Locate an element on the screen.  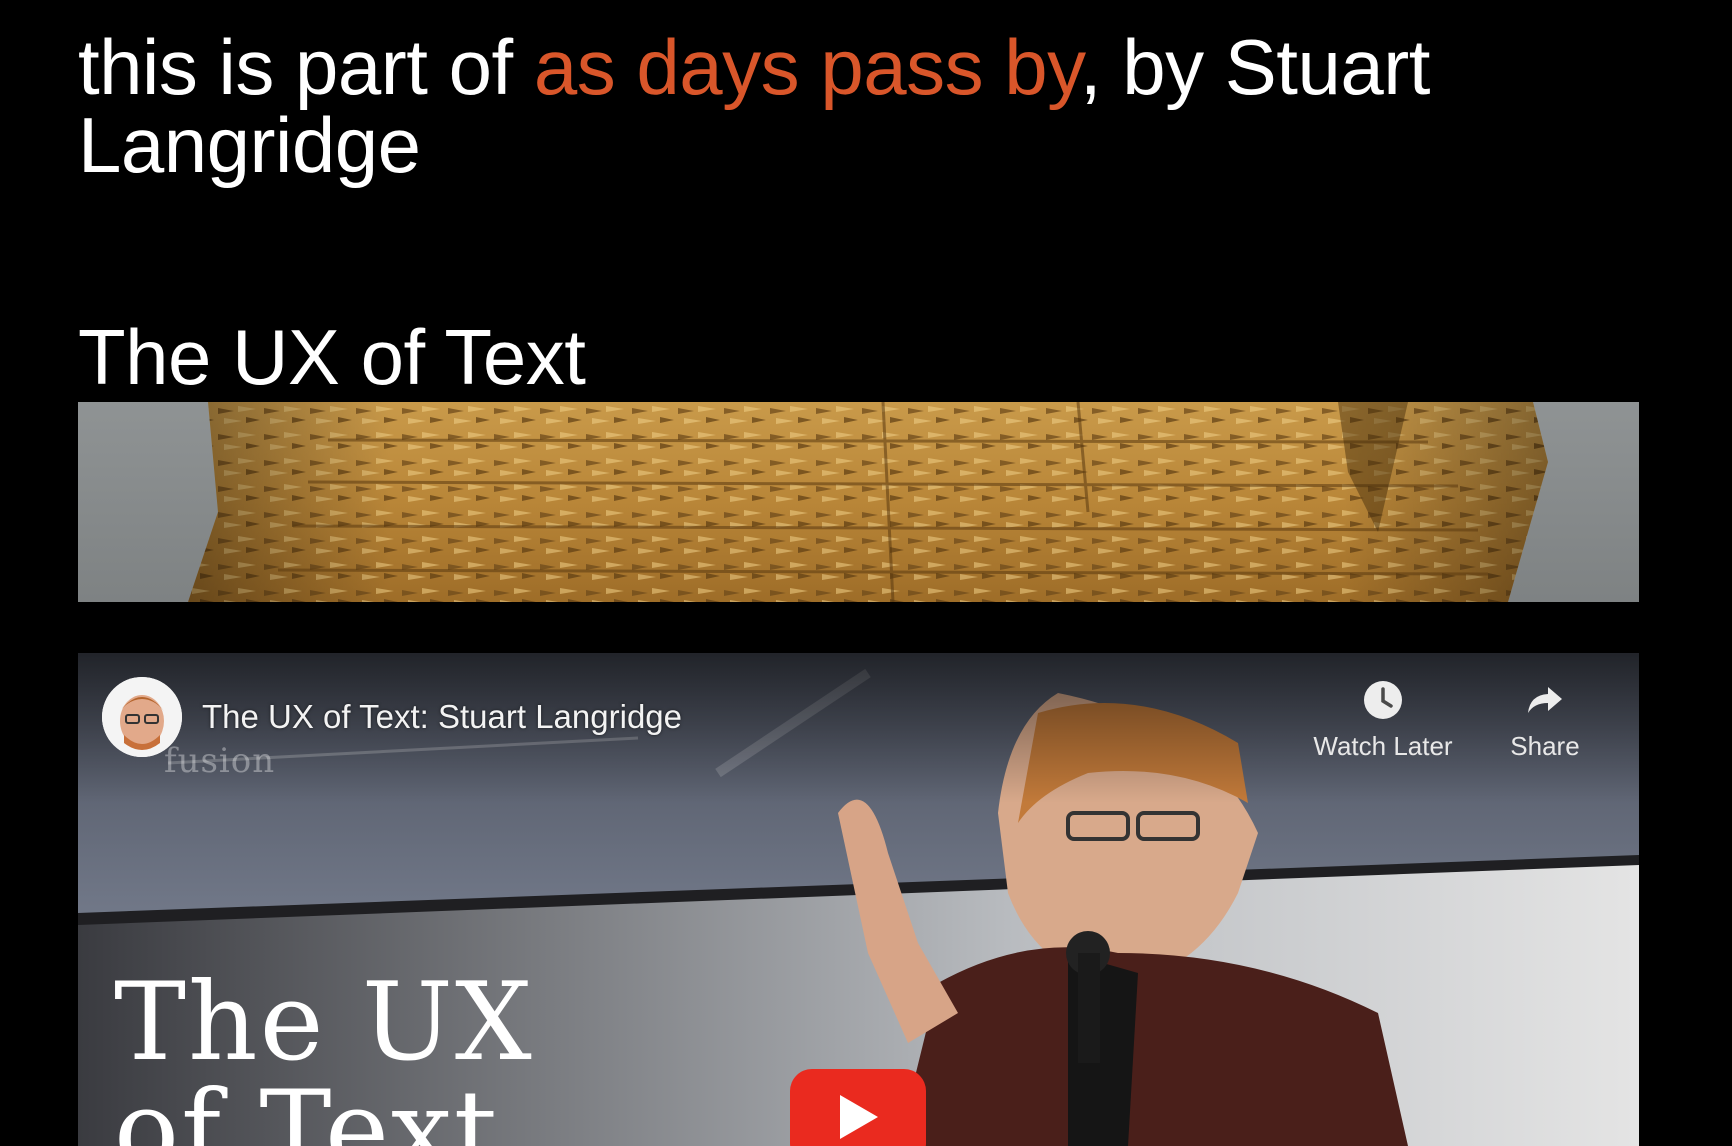
clock-icon is located at coordinates (1383, 700).